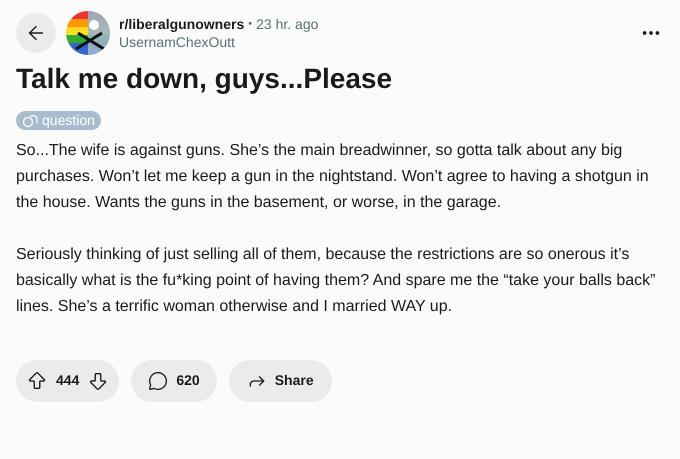  I want to click on post-title: Talk me down, guys...Please, so click(205, 79).